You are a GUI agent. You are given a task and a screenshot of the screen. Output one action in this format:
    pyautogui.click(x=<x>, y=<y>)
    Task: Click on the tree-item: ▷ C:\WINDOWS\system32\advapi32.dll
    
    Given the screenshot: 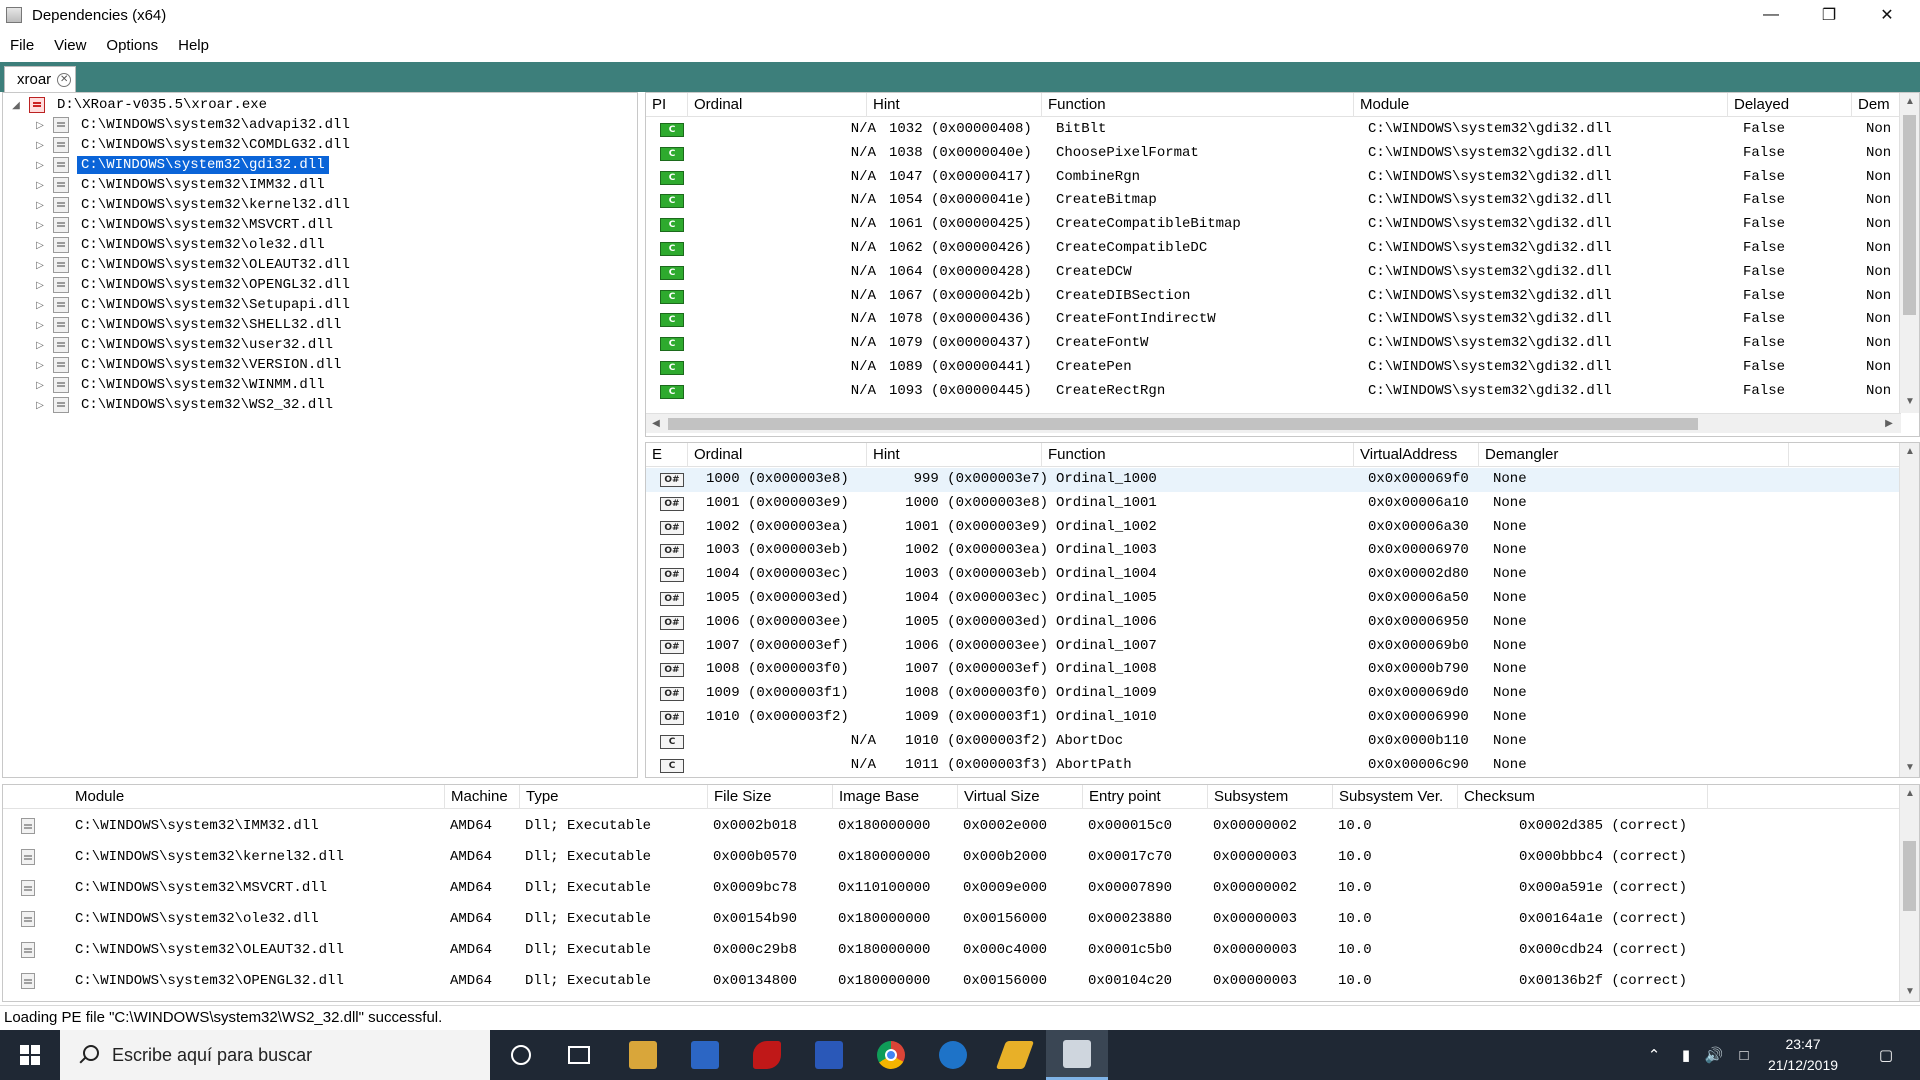 What is the action you would take?
    pyautogui.click(x=193, y=125)
    